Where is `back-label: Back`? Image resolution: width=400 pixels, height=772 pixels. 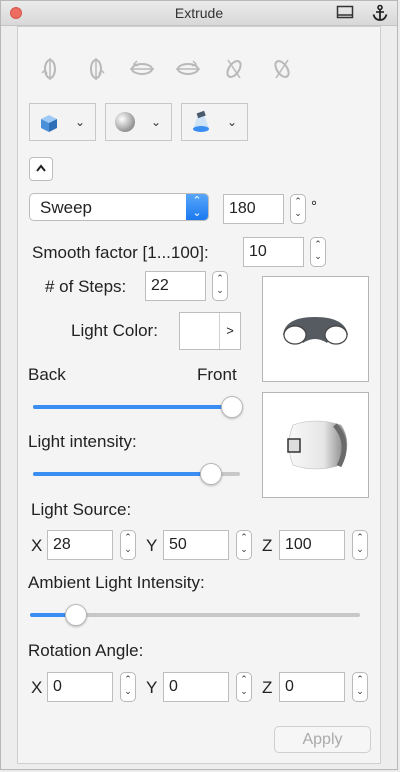 back-label: Back is located at coordinates (47, 374).